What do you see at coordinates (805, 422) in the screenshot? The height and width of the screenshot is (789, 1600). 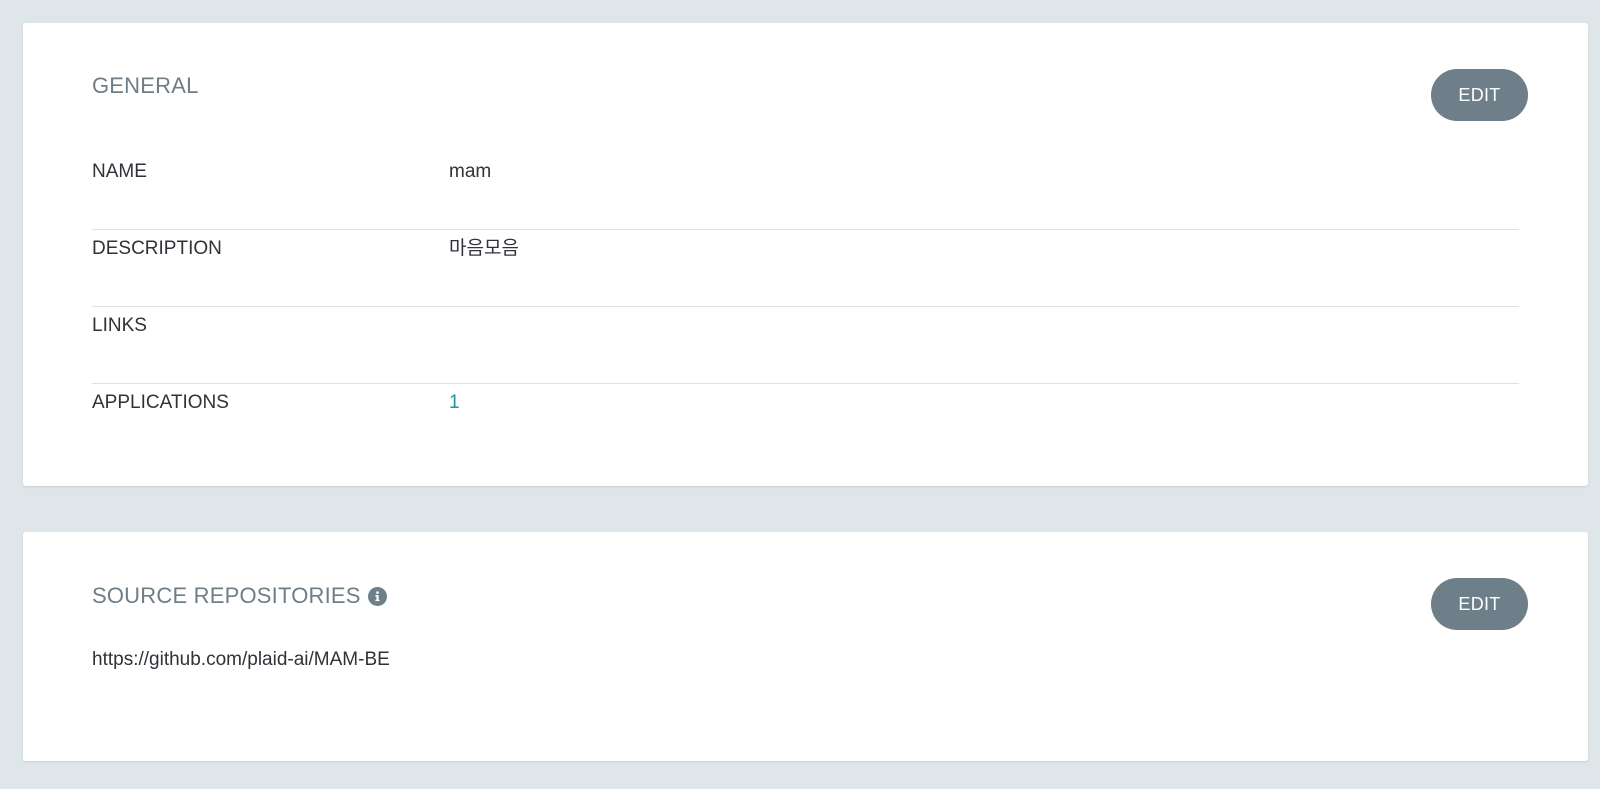 I see `row-applications: APPLICATIONS 1` at bounding box center [805, 422].